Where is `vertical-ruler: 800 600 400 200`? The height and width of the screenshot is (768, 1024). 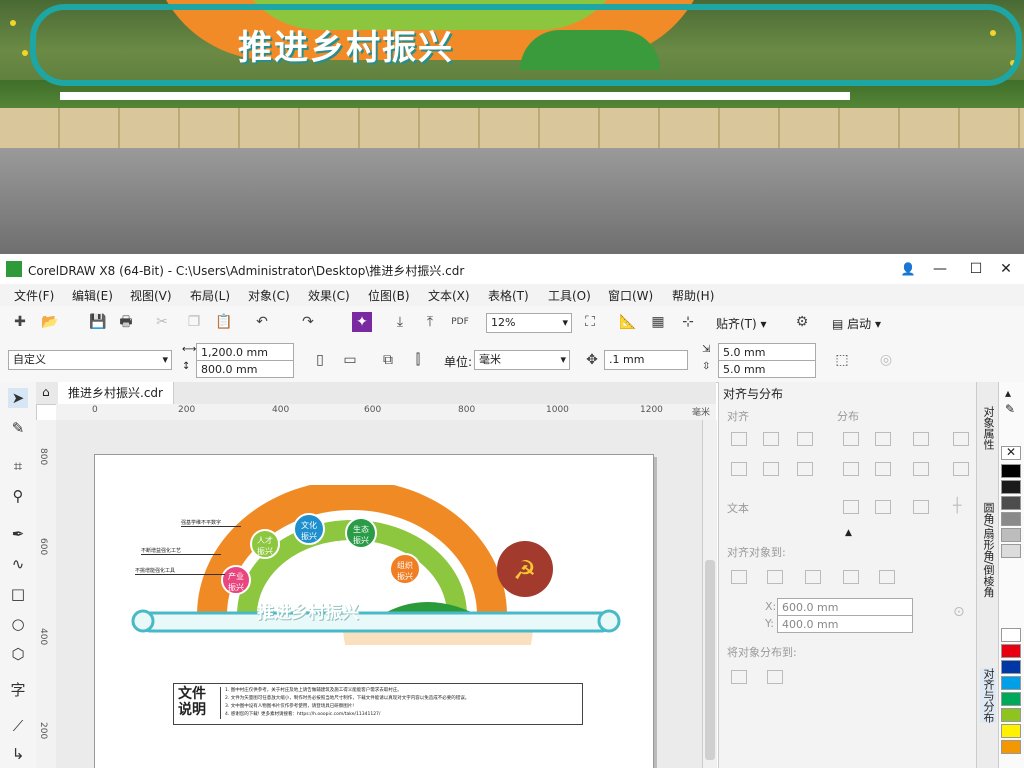 vertical-ruler: 800 600 400 200 is located at coordinates (46, 594).